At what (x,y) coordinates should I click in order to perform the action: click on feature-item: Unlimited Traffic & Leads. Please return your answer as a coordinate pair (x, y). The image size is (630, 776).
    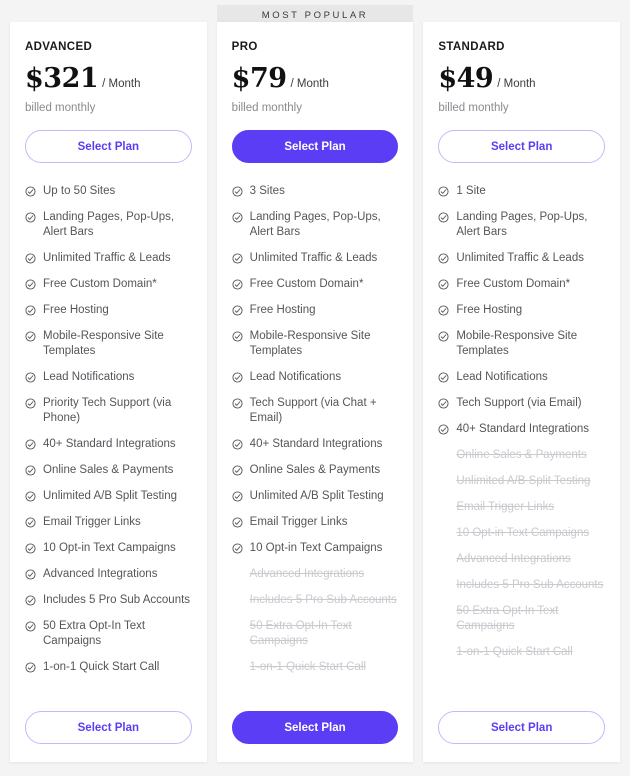
    Looking at the image, I should click on (521, 258).